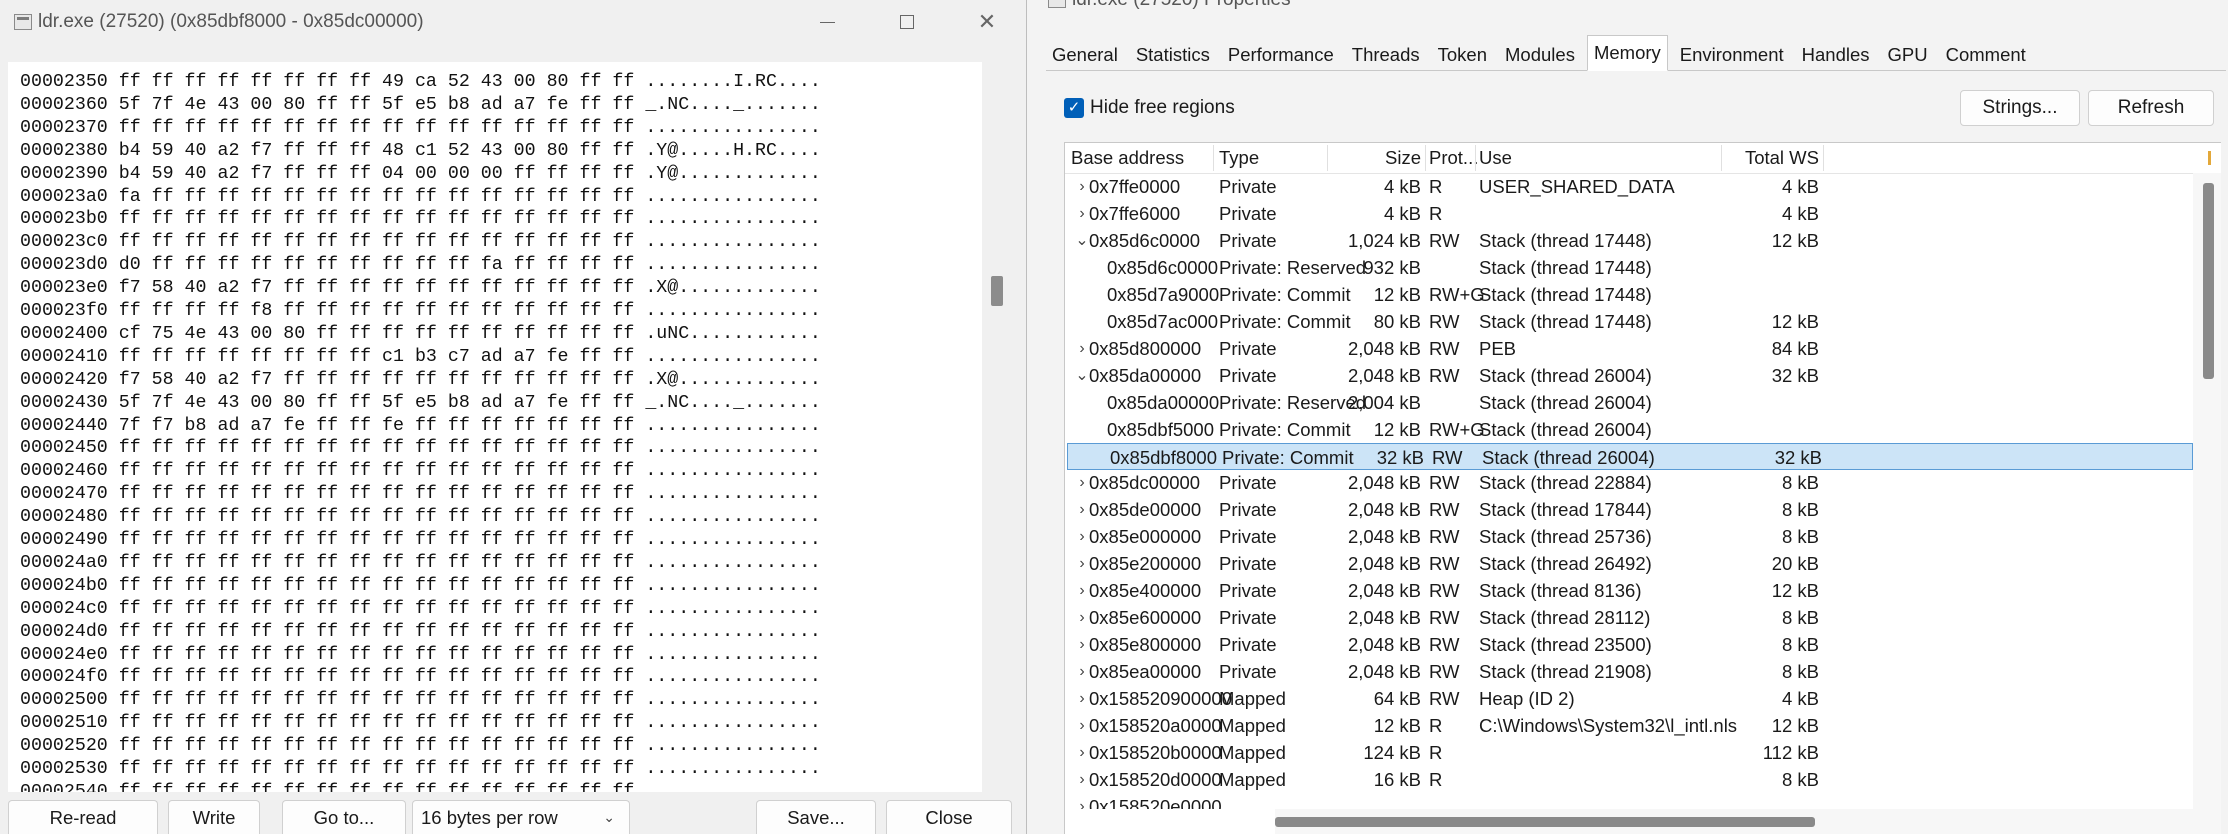 The image size is (2228, 834). What do you see at coordinates (1628, 779) in the screenshot?
I see `table-row: › 0x158520d0000 Mapped 16 kB R 8 kB` at bounding box center [1628, 779].